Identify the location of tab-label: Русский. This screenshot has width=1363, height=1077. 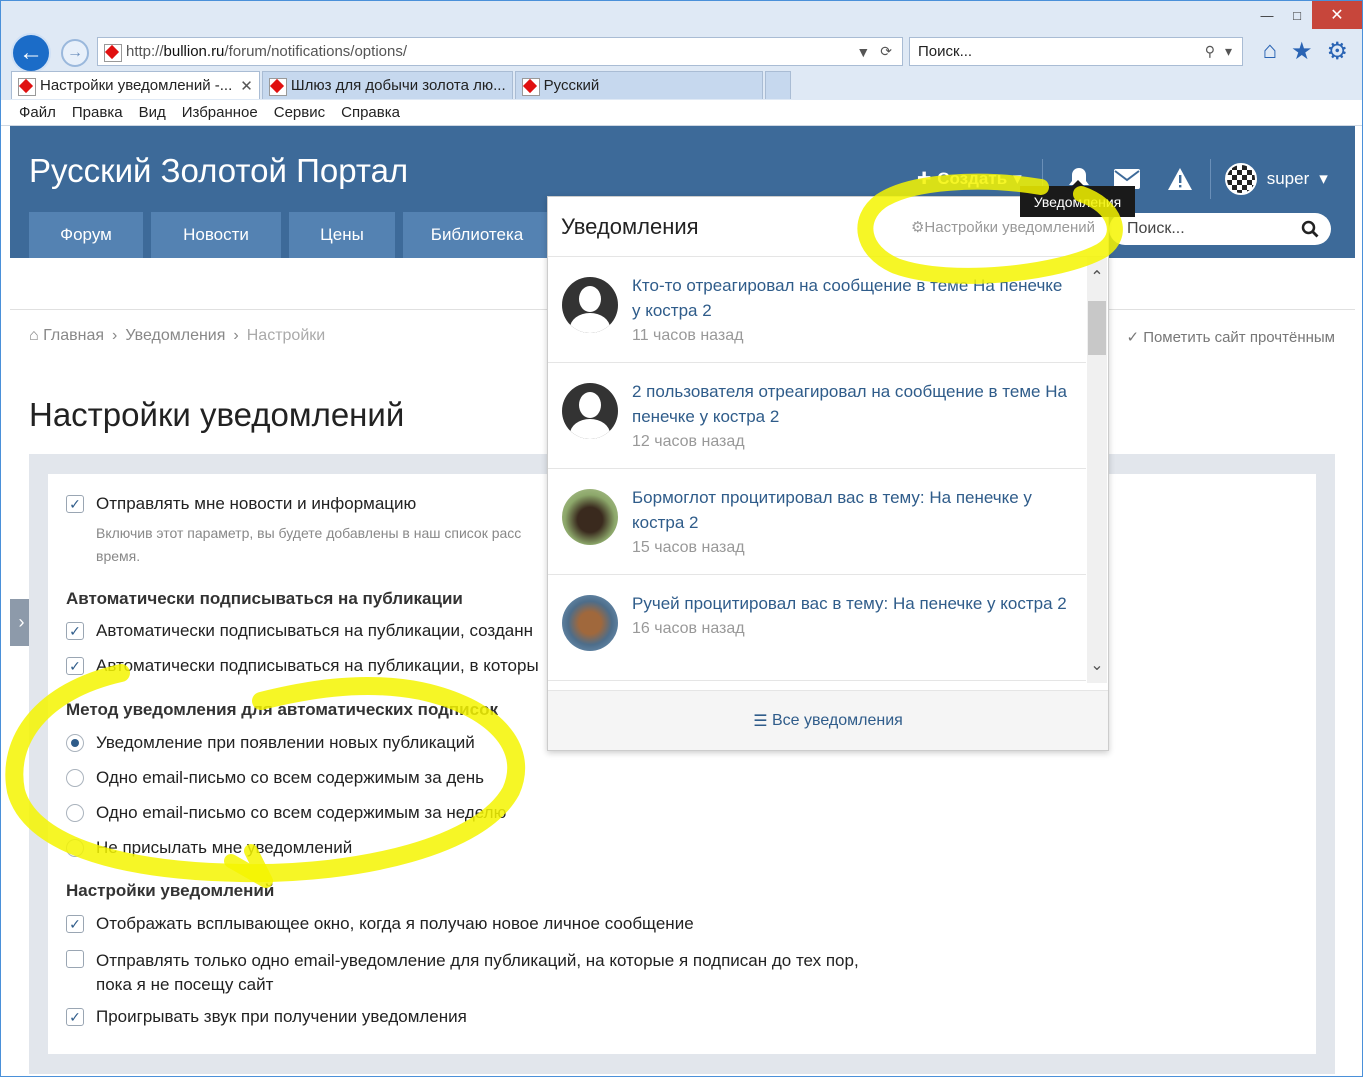
(571, 85).